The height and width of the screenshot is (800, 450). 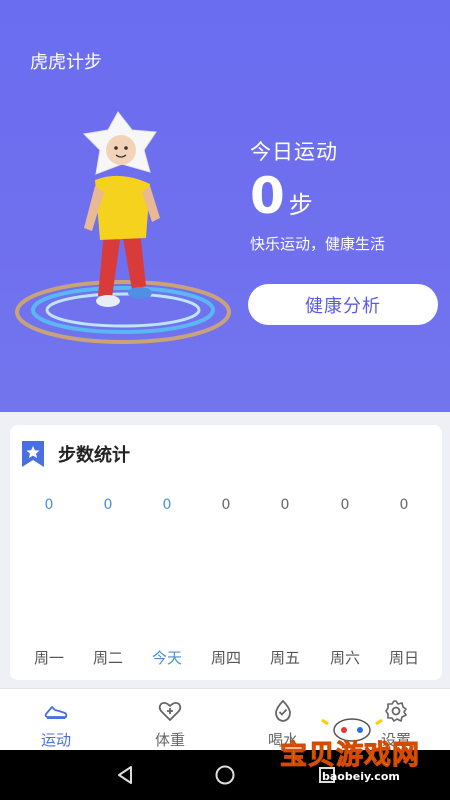 I want to click on day-label: 周四, so click(x=226, y=657).